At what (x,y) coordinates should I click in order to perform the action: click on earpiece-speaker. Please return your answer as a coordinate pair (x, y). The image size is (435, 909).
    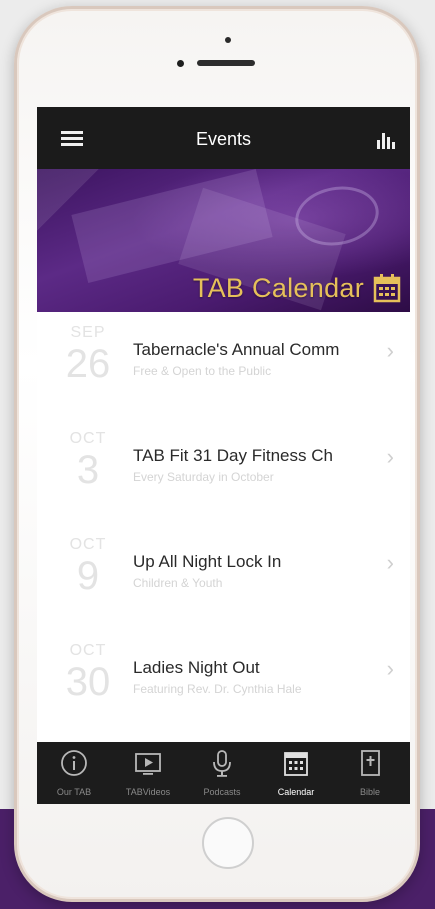
    Looking at the image, I should click on (226, 63).